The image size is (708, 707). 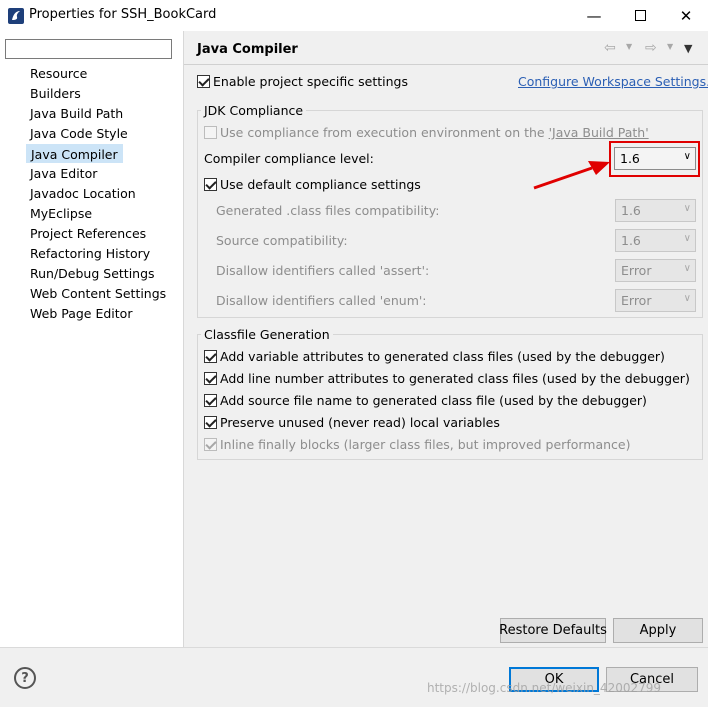 I want to click on sidebar-item-refactoring-history: Refactoring History, so click(x=90, y=253).